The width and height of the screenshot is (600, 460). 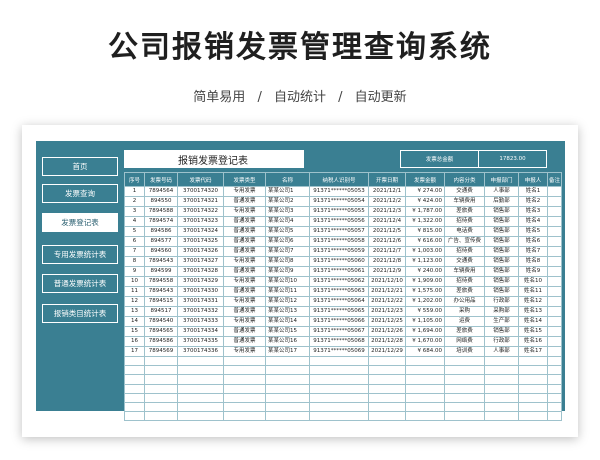 What do you see at coordinates (339, 271) in the screenshot?
I see `table-cell: 91371******05061` at bounding box center [339, 271].